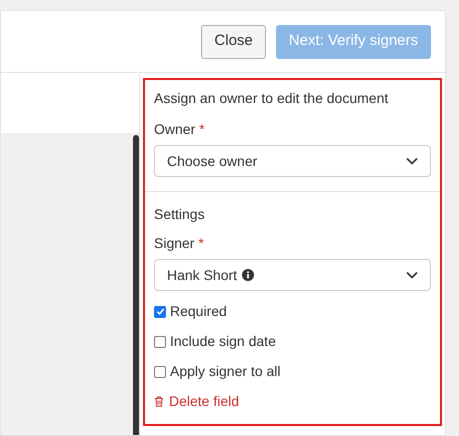 The width and height of the screenshot is (459, 436). What do you see at coordinates (159, 401) in the screenshot?
I see `trash-icon` at bounding box center [159, 401].